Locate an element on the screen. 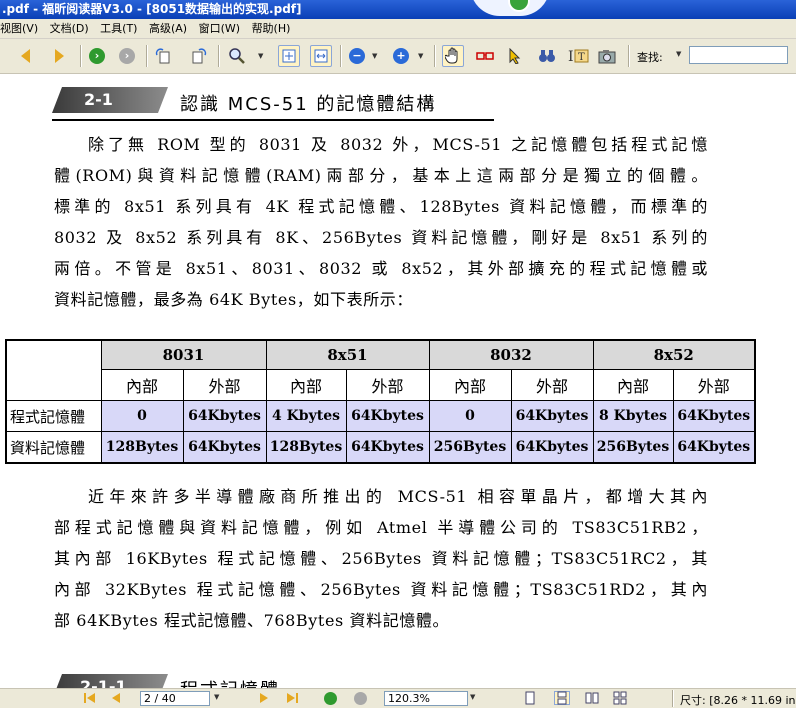  text-line: 體(ROM)與資料記憶體(RAM)兩部分，基本上這兩部分是獨立的個體。 is located at coordinates (381, 175).